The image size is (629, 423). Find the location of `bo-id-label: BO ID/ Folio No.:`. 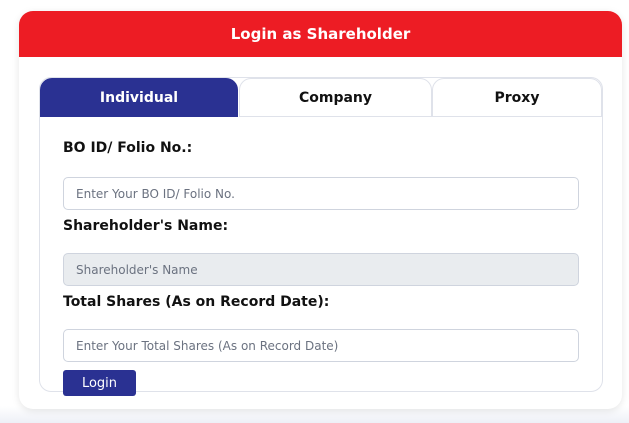

bo-id-label: BO ID/ Folio No.: is located at coordinates (128, 148).